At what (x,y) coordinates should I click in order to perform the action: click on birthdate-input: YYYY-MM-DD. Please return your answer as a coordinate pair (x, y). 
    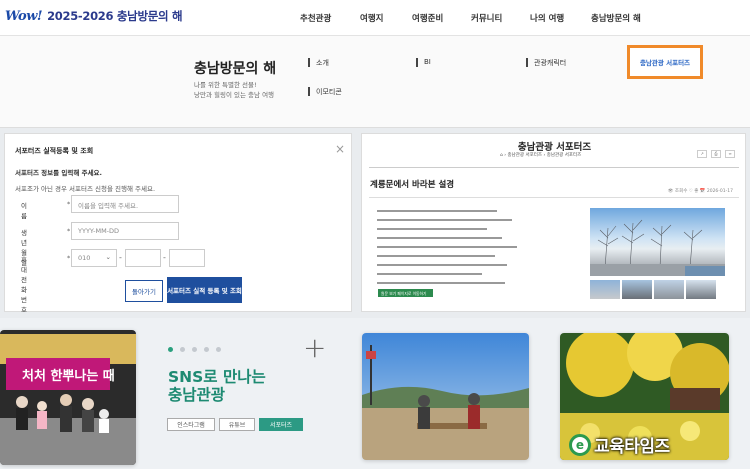
    Looking at the image, I should click on (125, 231).